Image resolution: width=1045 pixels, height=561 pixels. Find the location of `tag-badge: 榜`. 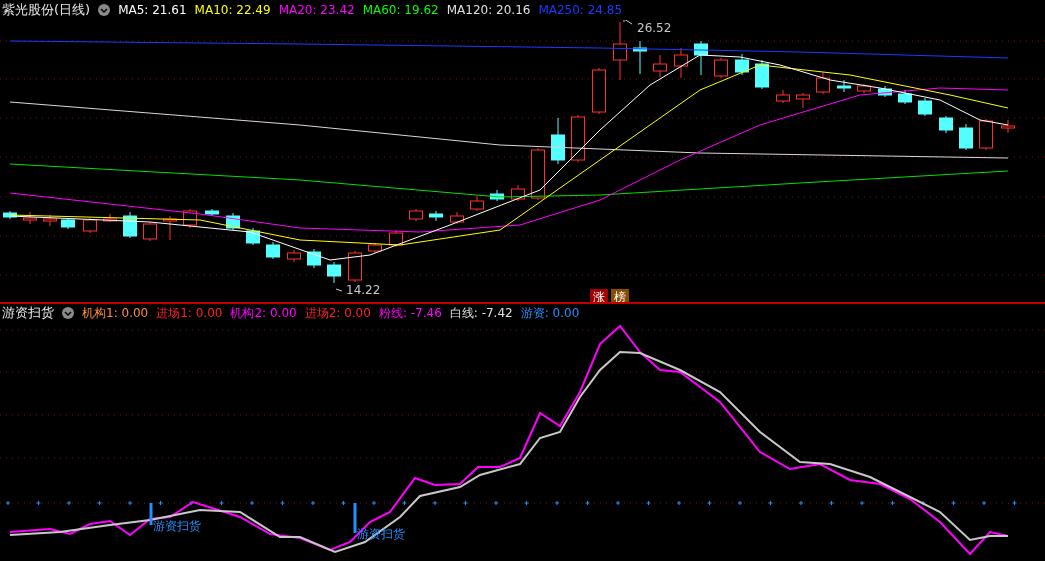

tag-badge: 榜 is located at coordinates (620, 295).